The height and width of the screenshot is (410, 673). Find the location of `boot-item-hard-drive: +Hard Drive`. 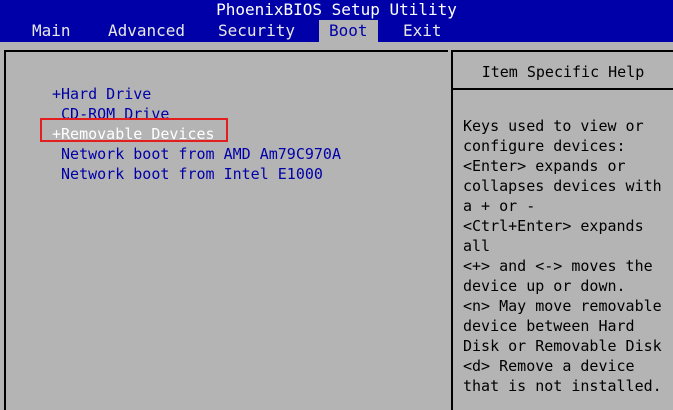

boot-item-hard-drive: +Hard Drive is located at coordinates (196, 94).